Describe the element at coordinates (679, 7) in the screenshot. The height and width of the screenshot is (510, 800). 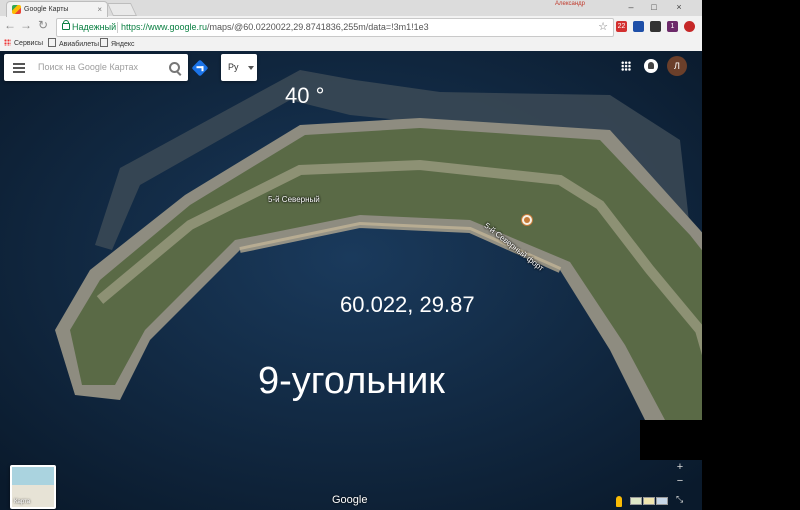
I see `close-window-button: ×` at that location.